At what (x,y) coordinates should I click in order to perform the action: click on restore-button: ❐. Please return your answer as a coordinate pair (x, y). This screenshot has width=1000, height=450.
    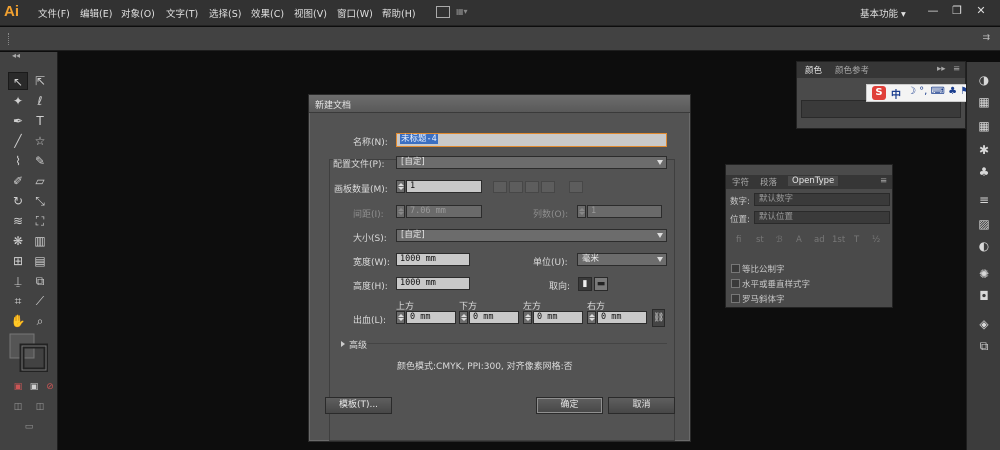
    Looking at the image, I should click on (957, 12).